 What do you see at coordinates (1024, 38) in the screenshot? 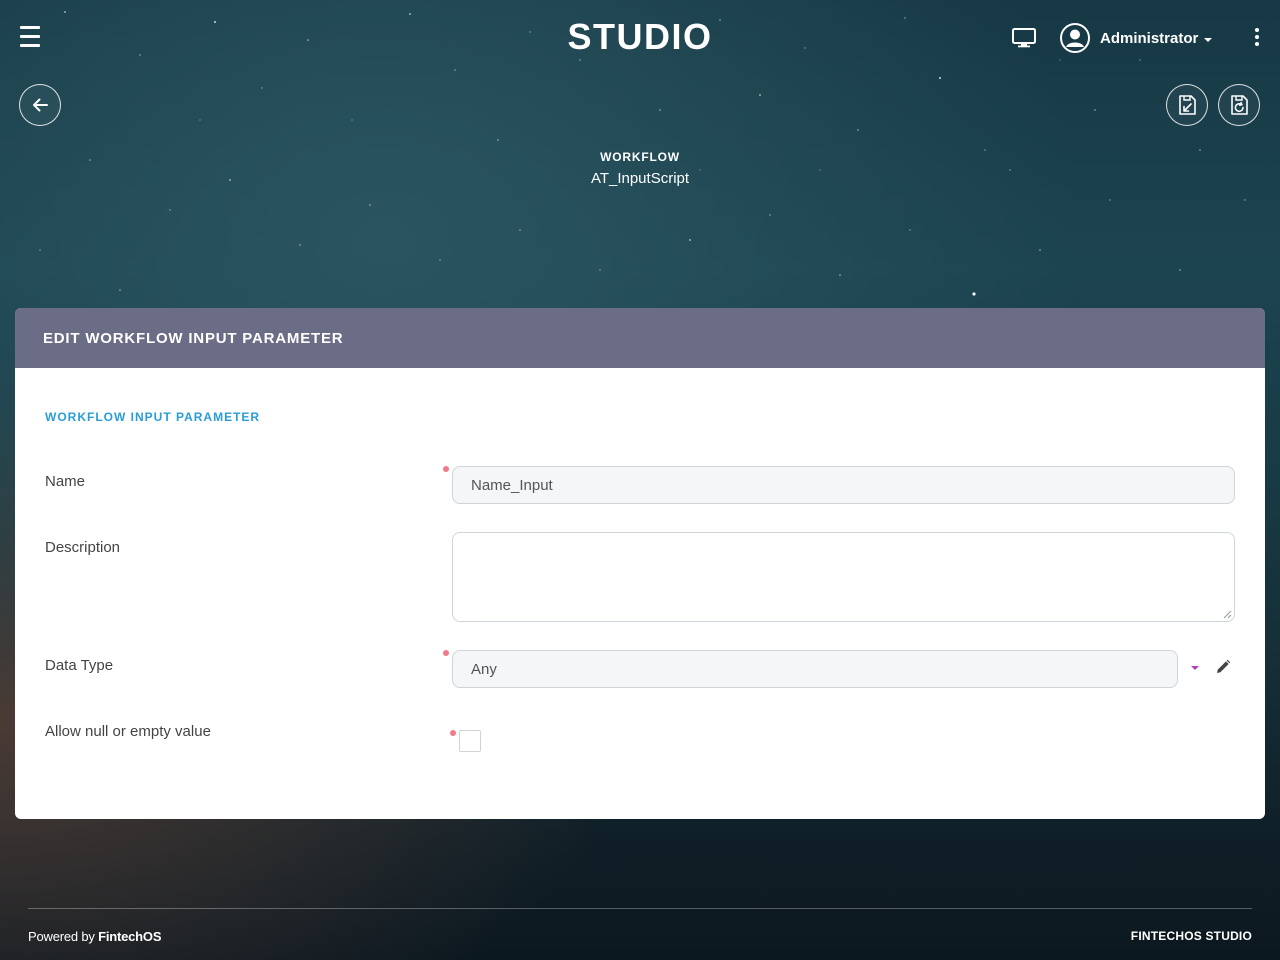
I see `monitor-icon` at bounding box center [1024, 38].